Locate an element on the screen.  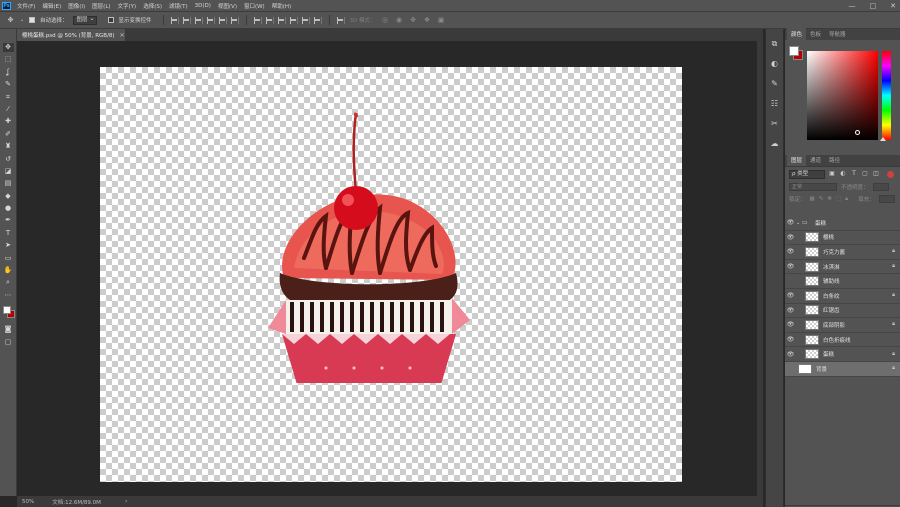
menu-select: 选择(S) is located at coordinates (152, 6).